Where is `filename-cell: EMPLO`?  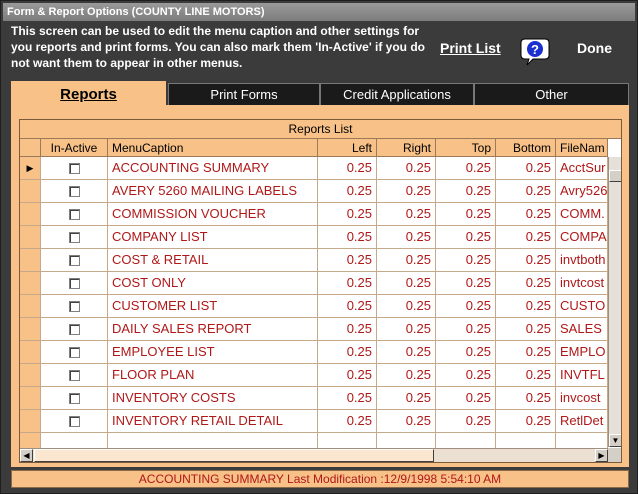 filename-cell: EMPLO is located at coordinates (582, 352).